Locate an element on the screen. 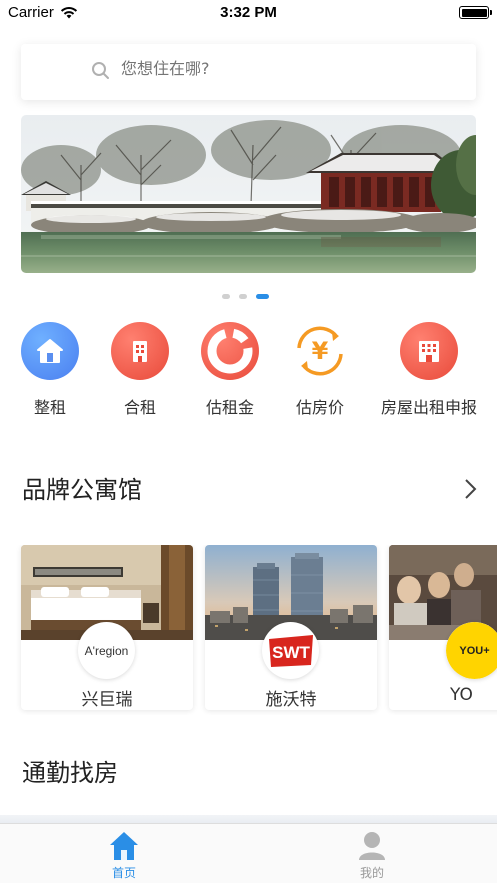 The height and width of the screenshot is (883, 497). status-bar: Carrier 3:32 PM is located at coordinates (248, 13).